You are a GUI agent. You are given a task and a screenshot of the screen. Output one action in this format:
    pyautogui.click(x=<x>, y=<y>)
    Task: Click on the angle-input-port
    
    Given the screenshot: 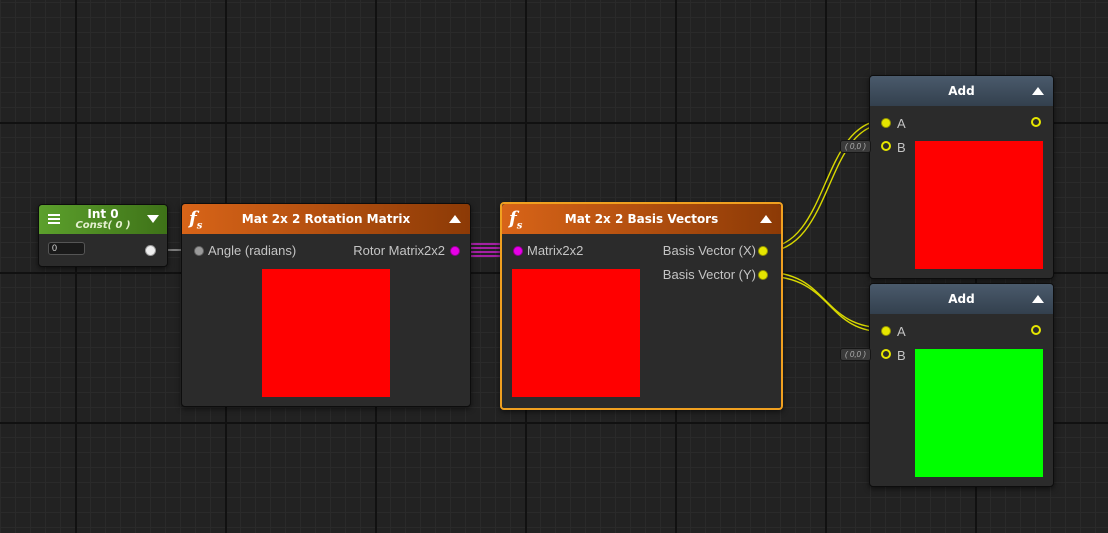 What is the action you would take?
    pyautogui.click(x=199, y=251)
    